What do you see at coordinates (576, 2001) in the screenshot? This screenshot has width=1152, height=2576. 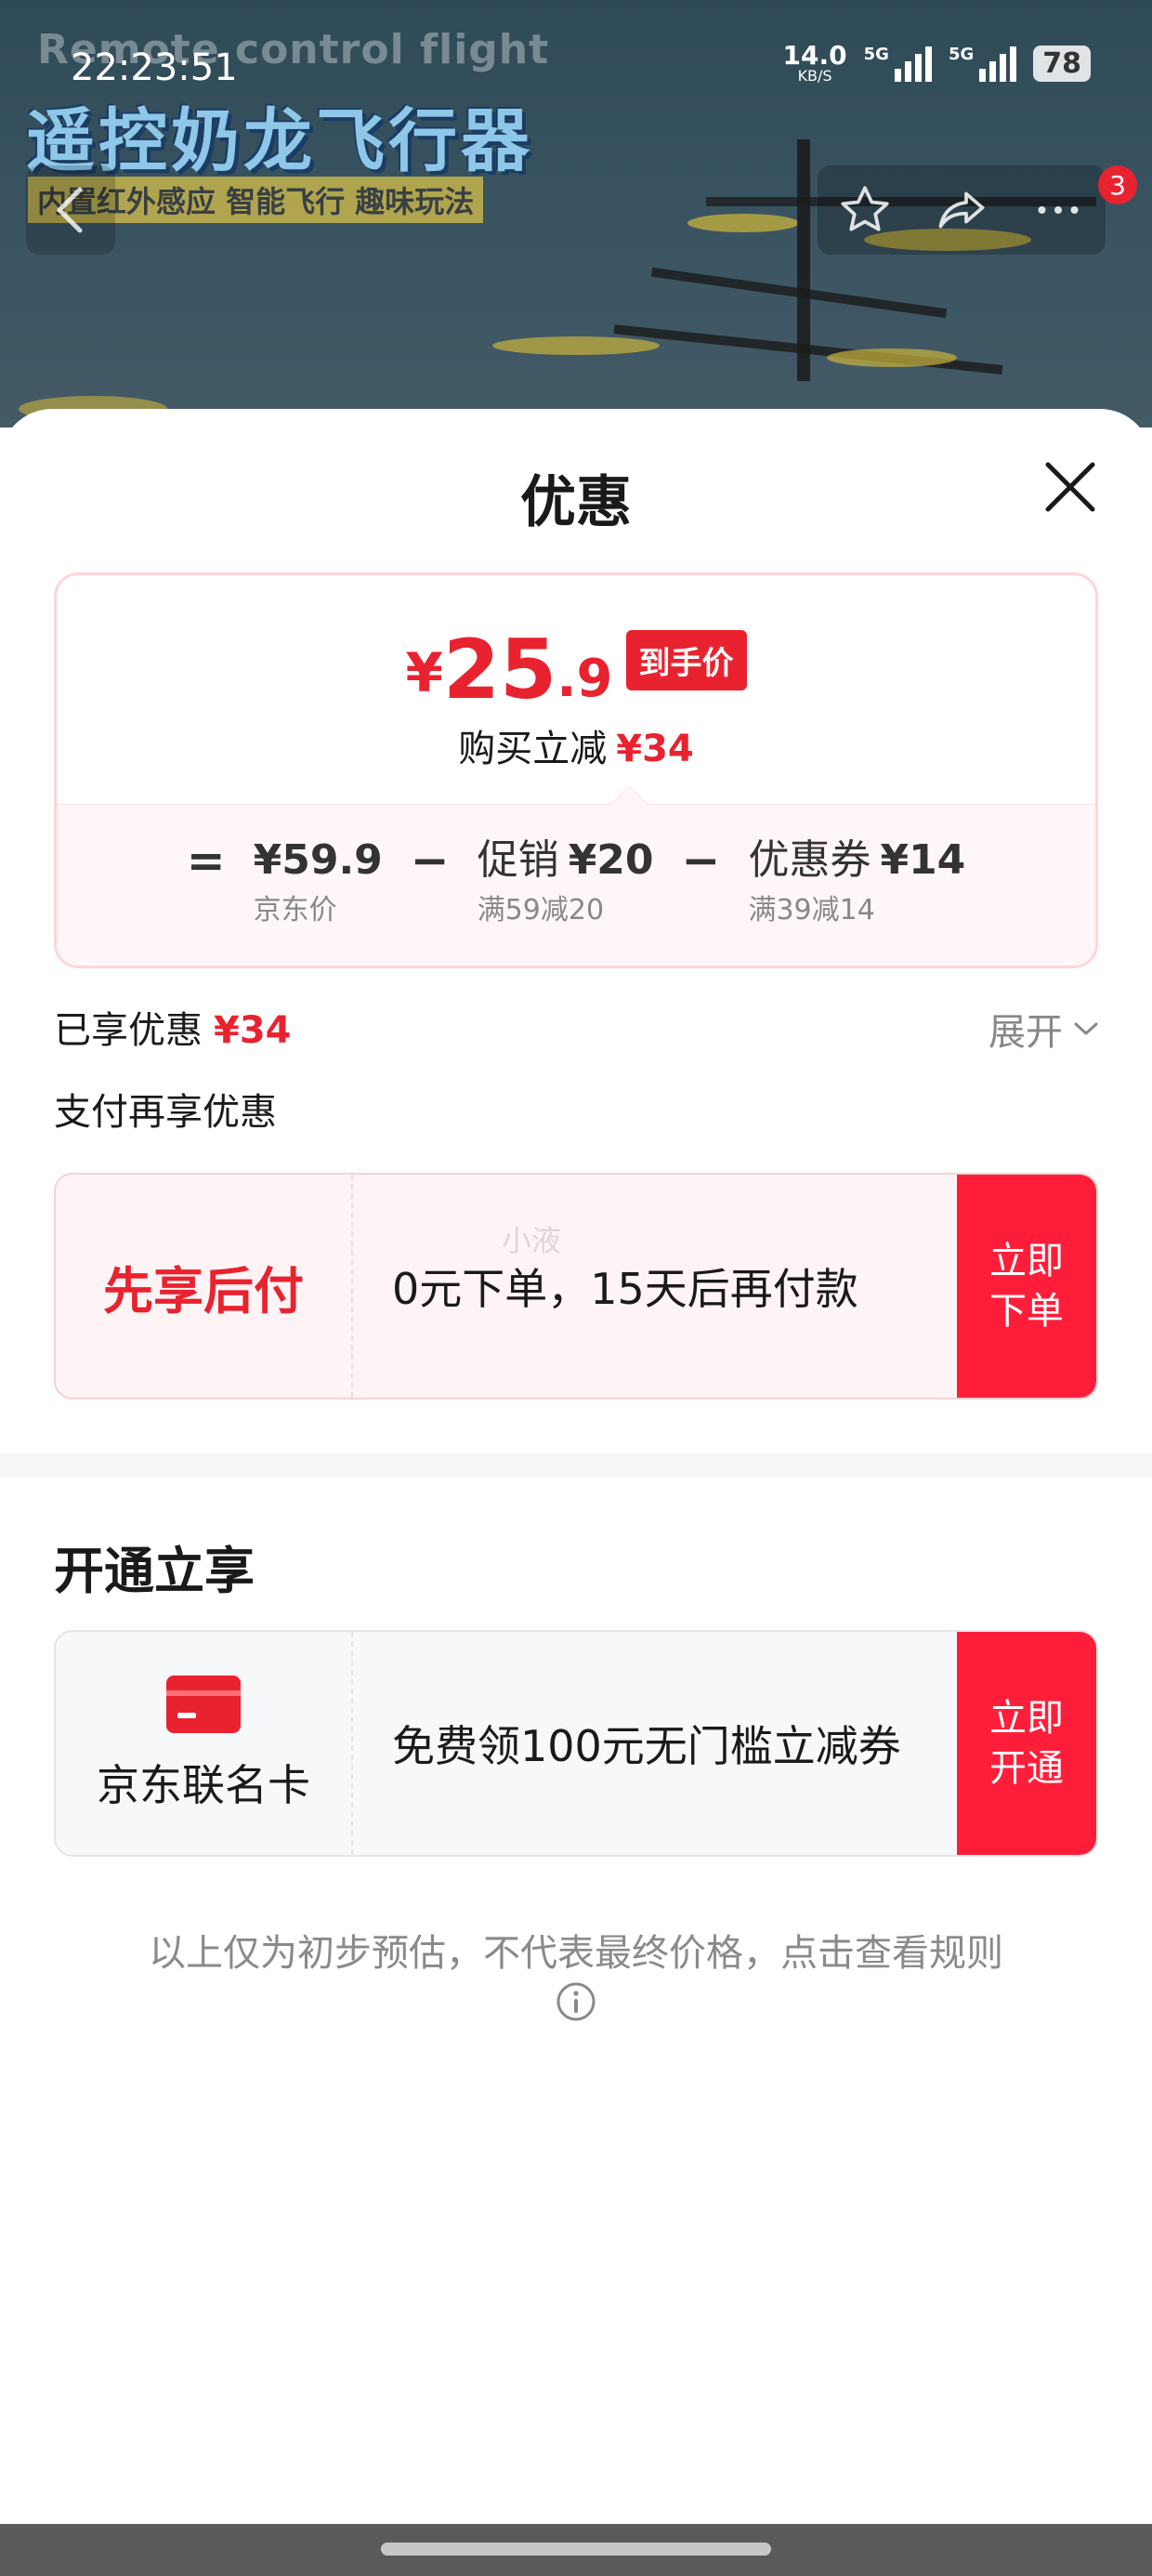 I see `info-icon` at bounding box center [576, 2001].